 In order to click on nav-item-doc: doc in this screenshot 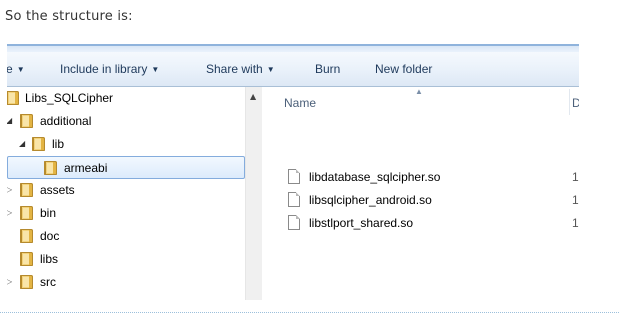, I will do `click(126, 236)`.